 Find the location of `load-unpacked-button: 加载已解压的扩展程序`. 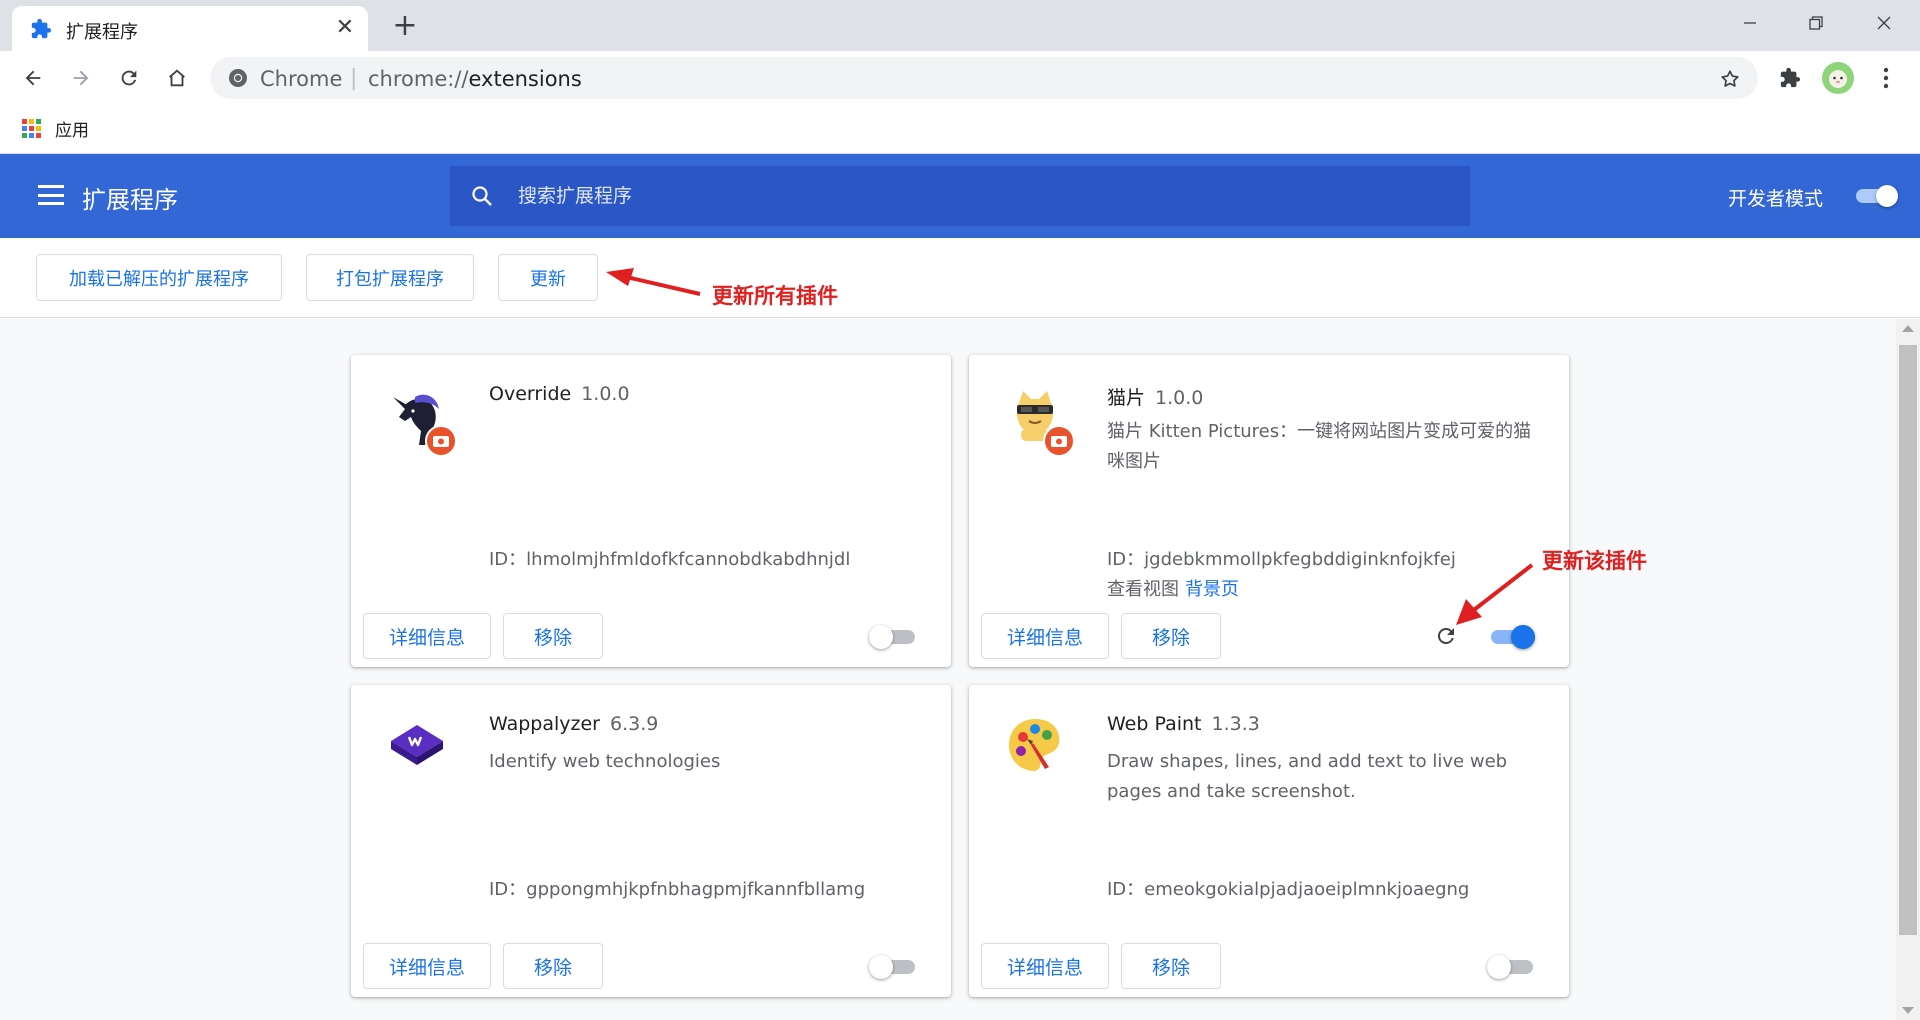

load-unpacked-button: 加载已解压的扩展程序 is located at coordinates (159, 277).